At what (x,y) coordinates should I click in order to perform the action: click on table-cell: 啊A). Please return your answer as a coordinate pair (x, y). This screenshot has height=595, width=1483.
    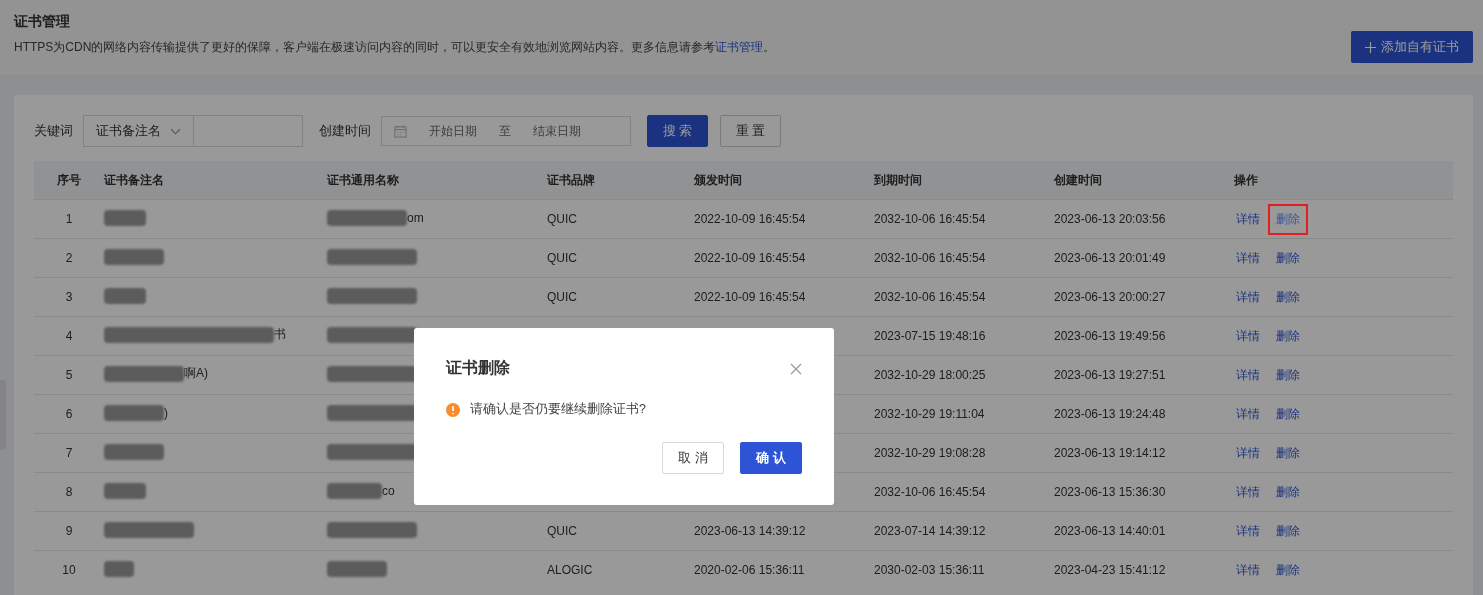
    Looking at the image, I should click on (196, 374).